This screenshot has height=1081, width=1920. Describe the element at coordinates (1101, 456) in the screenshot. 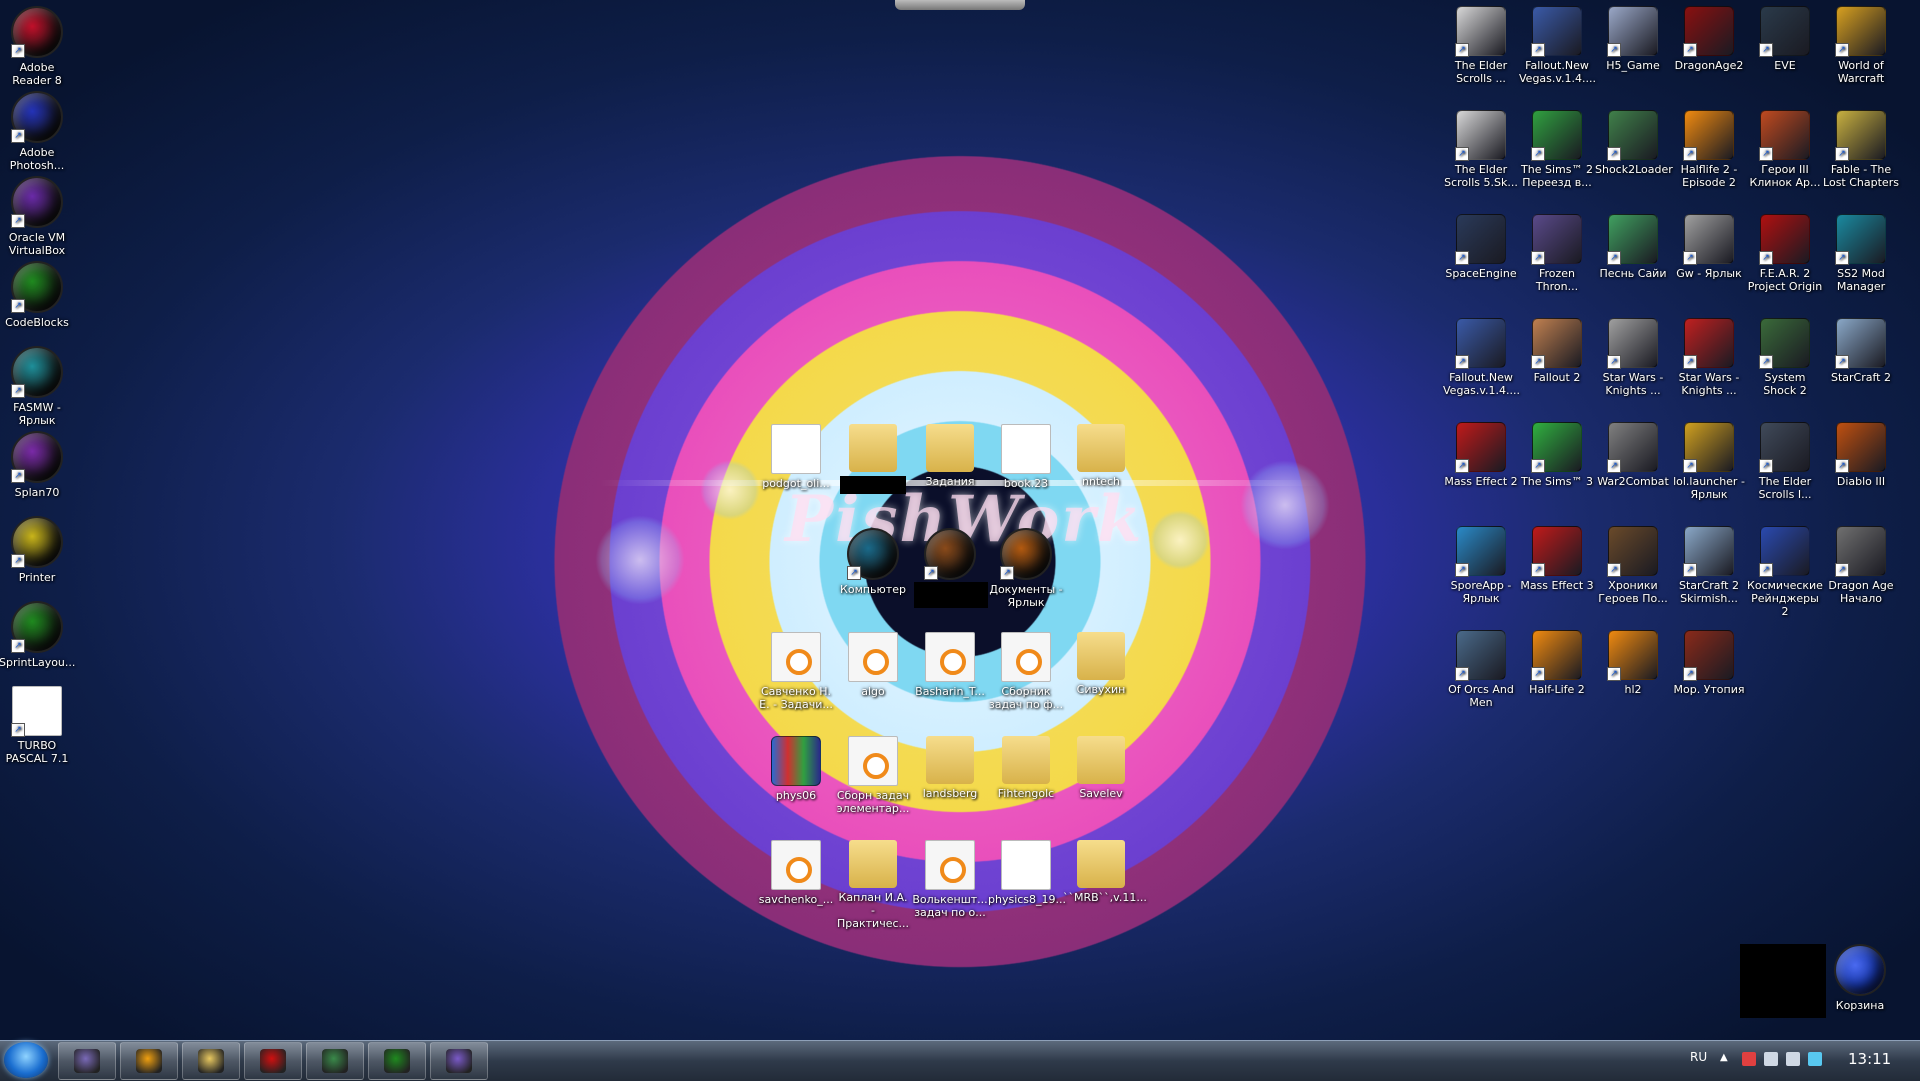

I see `desktop-icon: nntech` at that location.